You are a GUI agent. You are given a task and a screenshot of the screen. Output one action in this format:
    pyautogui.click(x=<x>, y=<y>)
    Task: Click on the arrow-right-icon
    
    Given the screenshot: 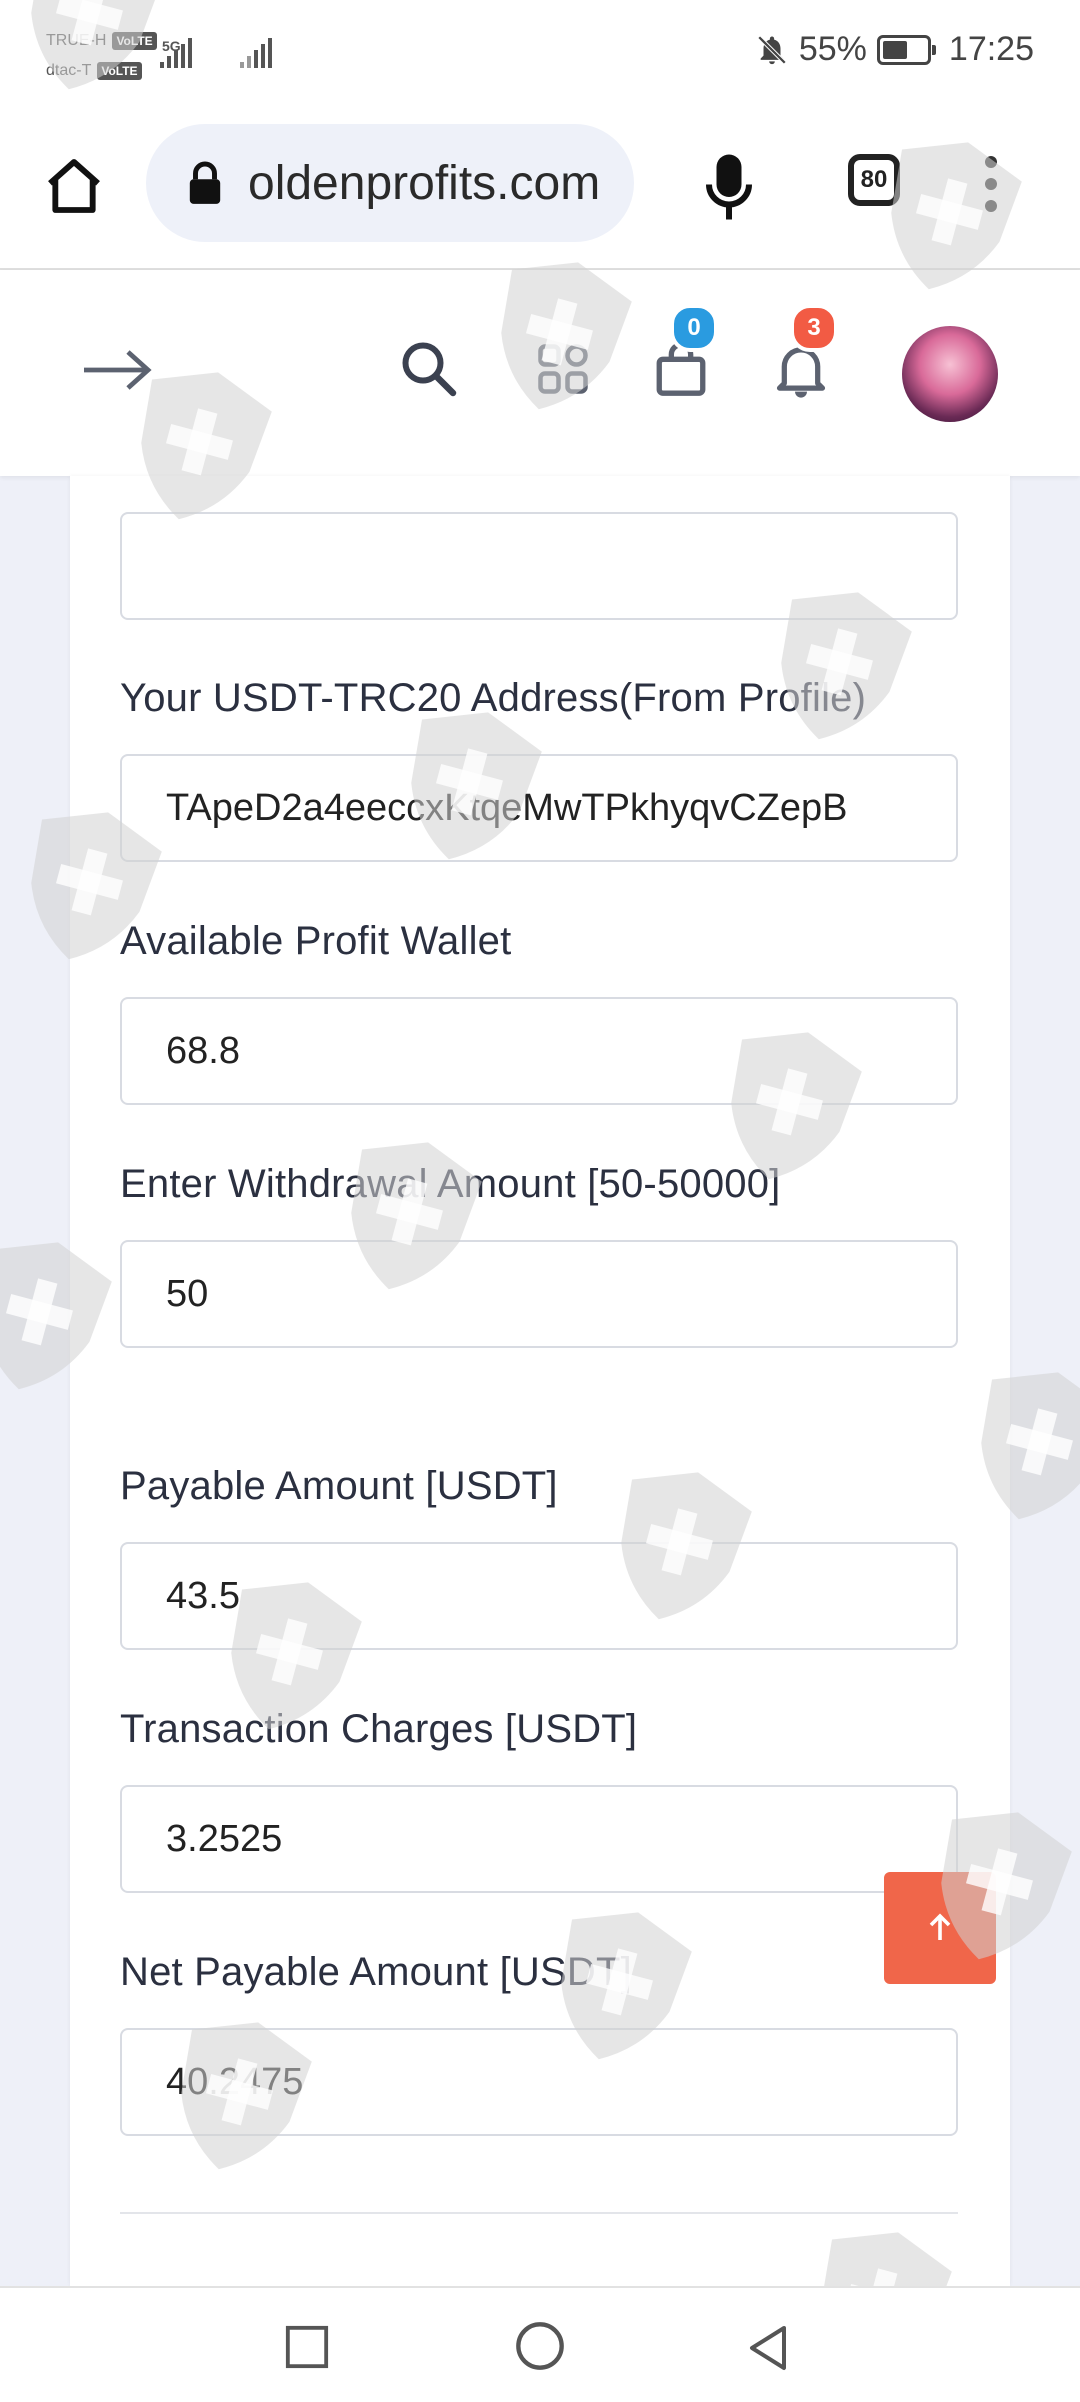 What is the action you would take?
    pyautogui.click(x=118, y=370)
    